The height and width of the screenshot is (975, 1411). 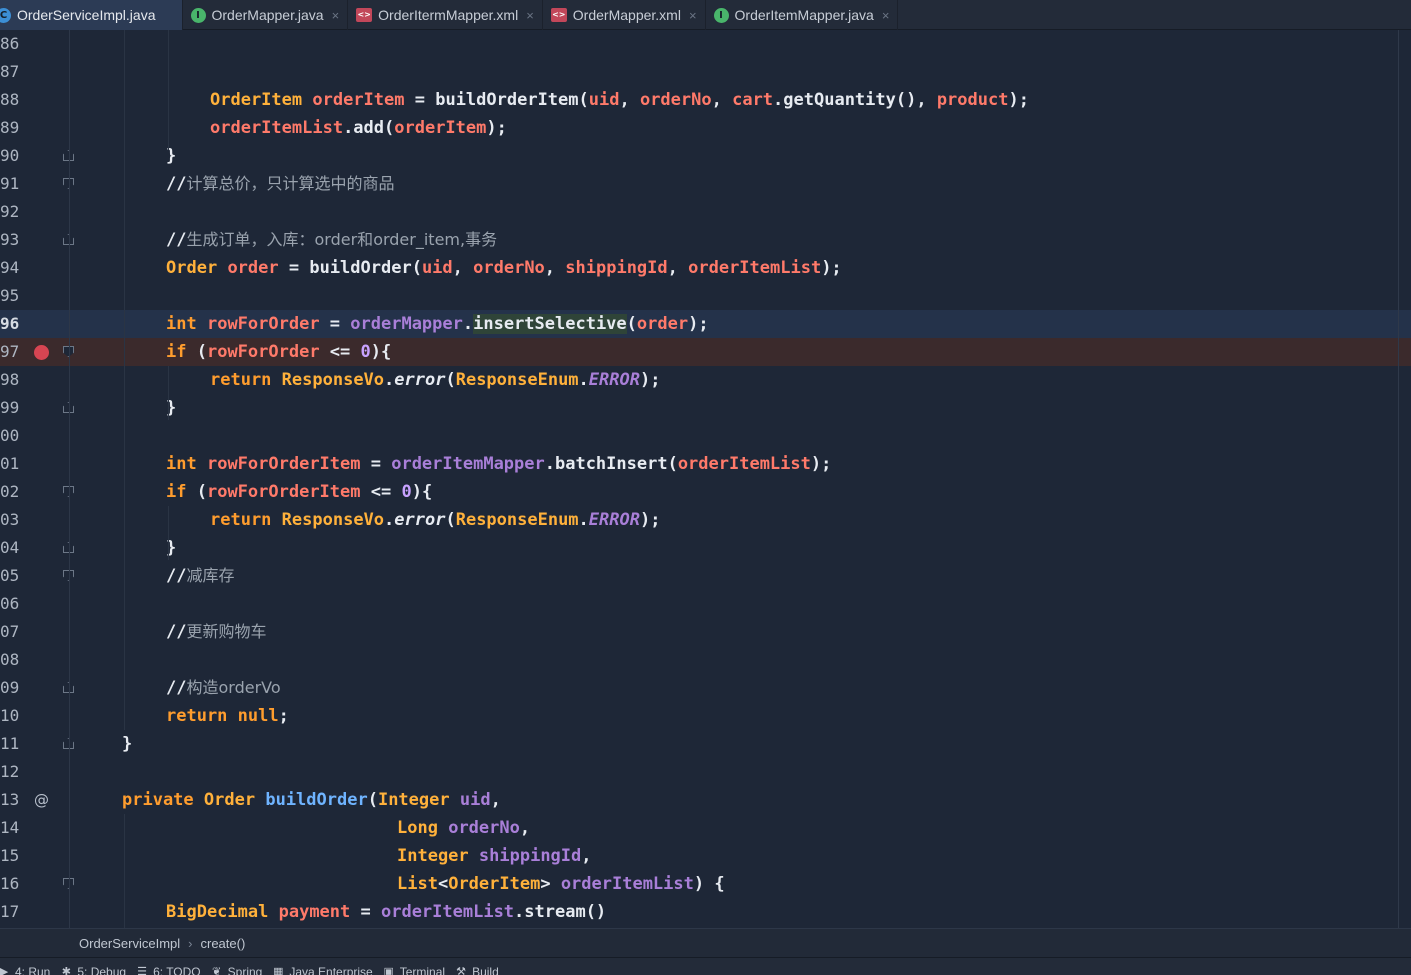 What do you see at coordinates (15, 520) in the screenshot?
I see `line-number: 03` at bounding box center [15, 520].